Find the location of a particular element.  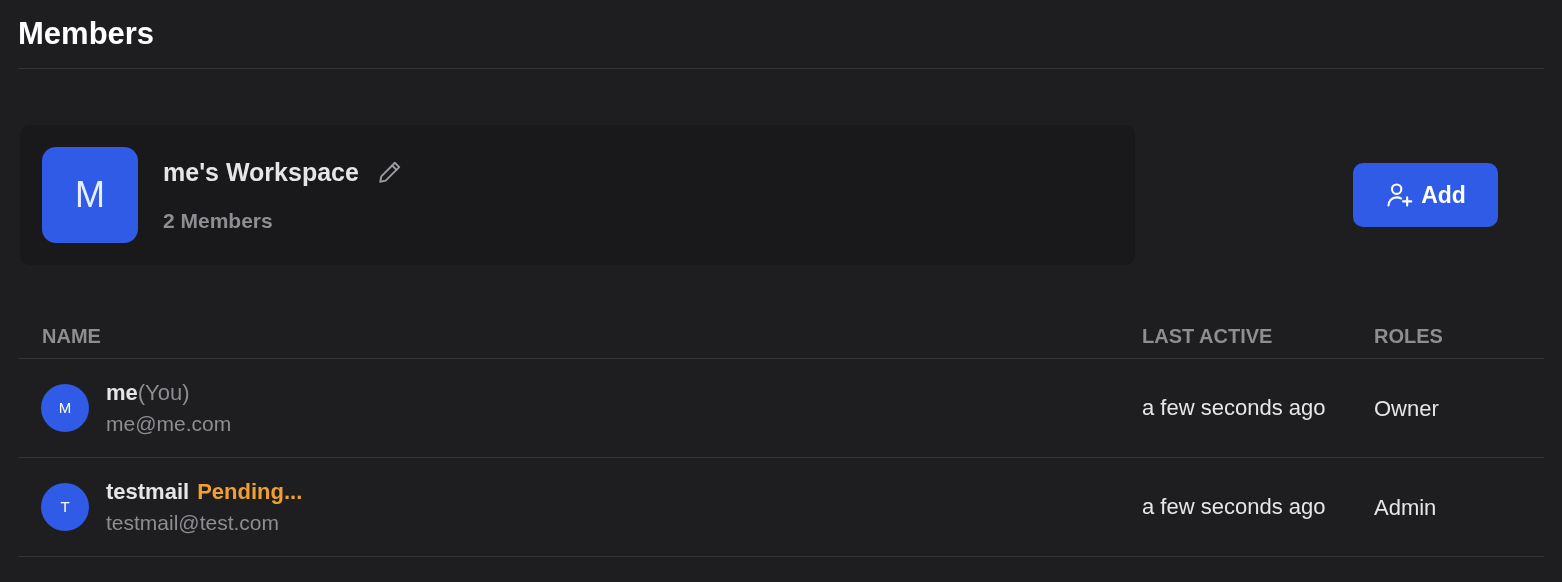

member-email: testmail@test.com is located at coordinates (193, 523).